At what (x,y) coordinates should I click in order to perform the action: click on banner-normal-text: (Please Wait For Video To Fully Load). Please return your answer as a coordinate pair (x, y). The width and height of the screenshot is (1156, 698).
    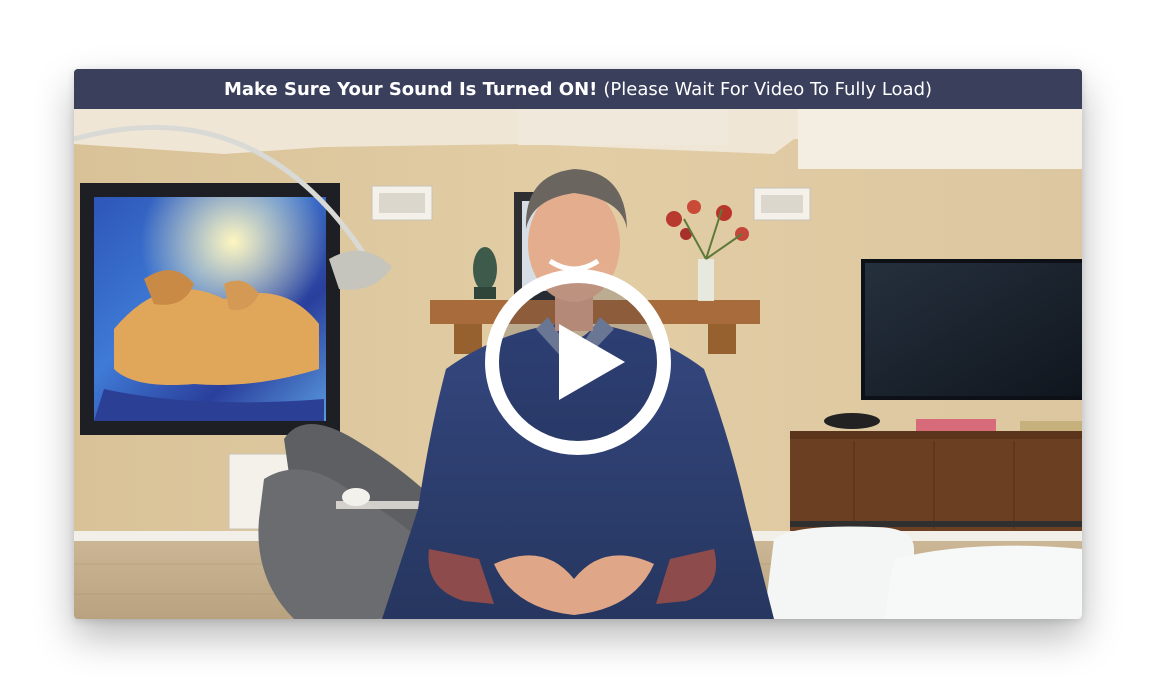
    Looking at the image, I should click on (768, 89).